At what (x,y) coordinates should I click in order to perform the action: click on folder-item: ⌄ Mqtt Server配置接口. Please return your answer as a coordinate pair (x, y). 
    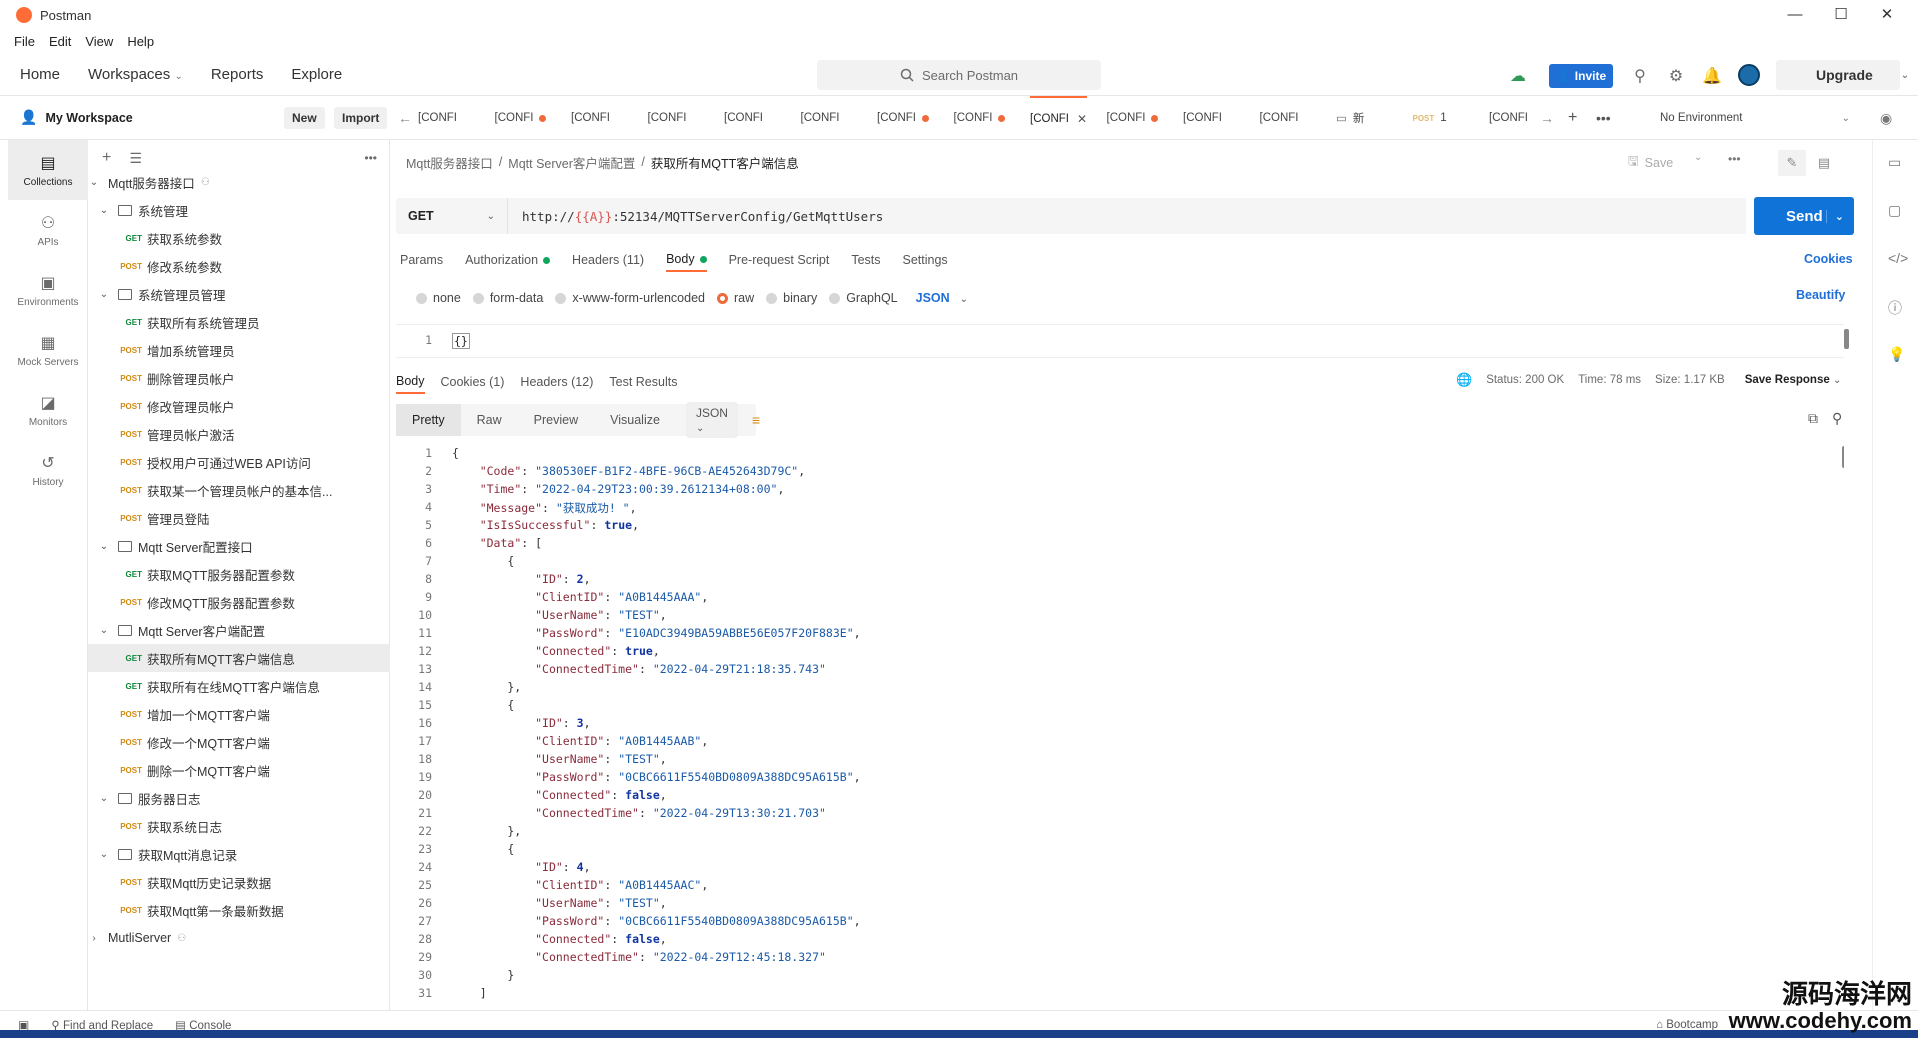
    Looking at the image, I should click on (239, 546).